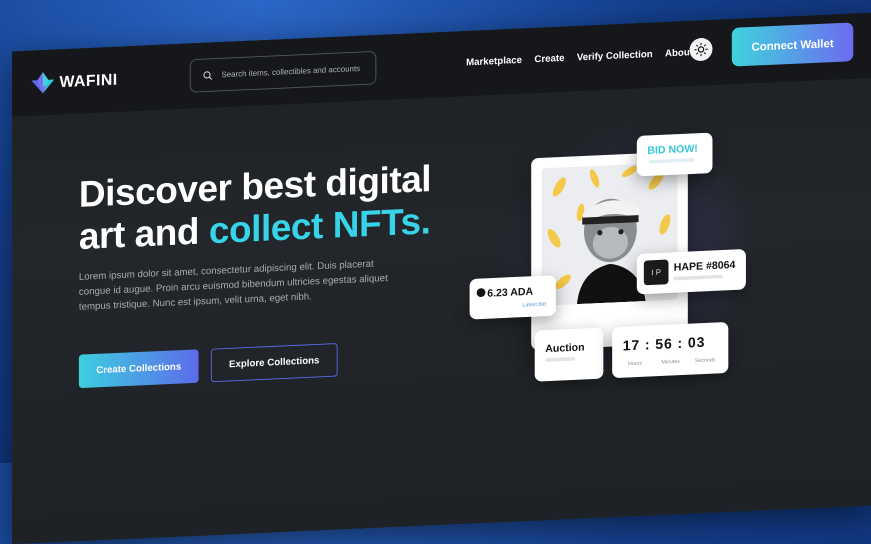 This screenshot has width=871, height=544. Describe the element at coordinates (43, 83) in the screenshot. I see `logo-icon` at that location.